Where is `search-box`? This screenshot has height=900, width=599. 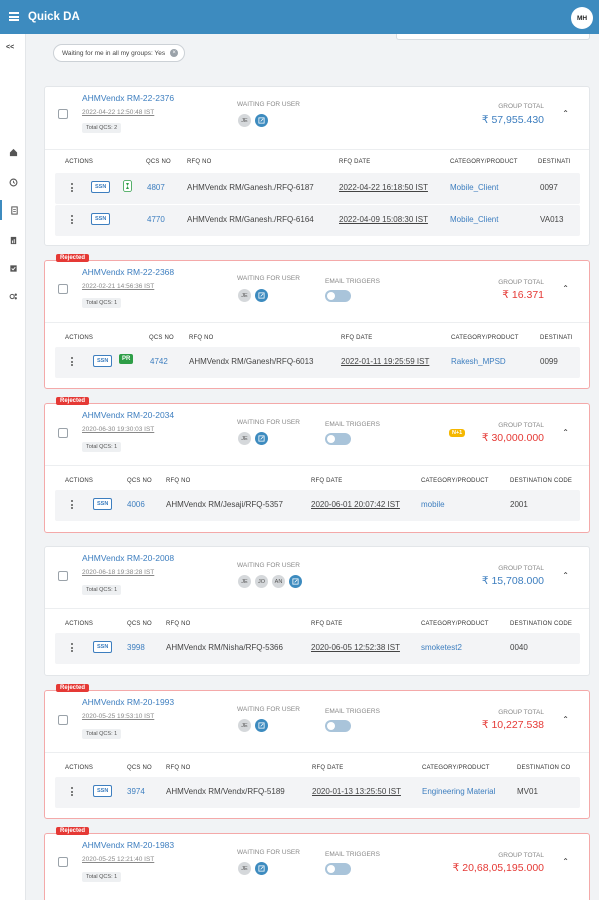 search-box is located at coordinates (493, 37).